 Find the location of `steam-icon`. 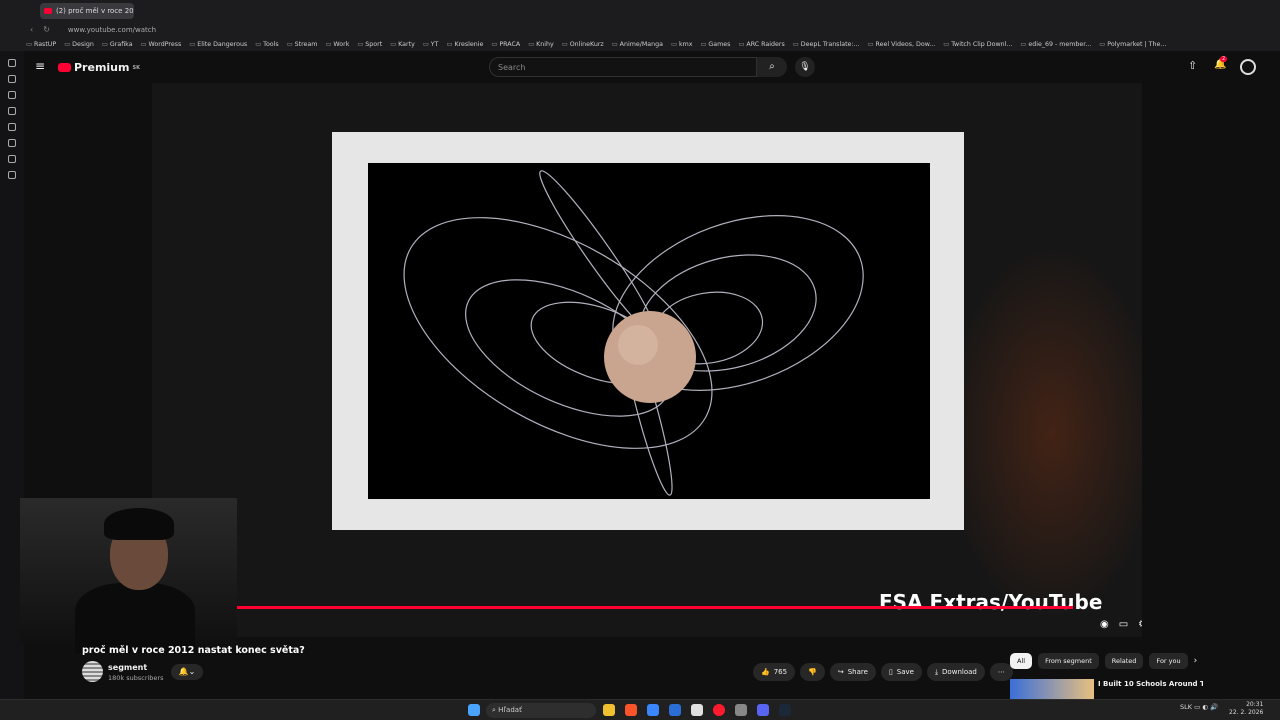

steam-icon is located at coordinates (785, 710).